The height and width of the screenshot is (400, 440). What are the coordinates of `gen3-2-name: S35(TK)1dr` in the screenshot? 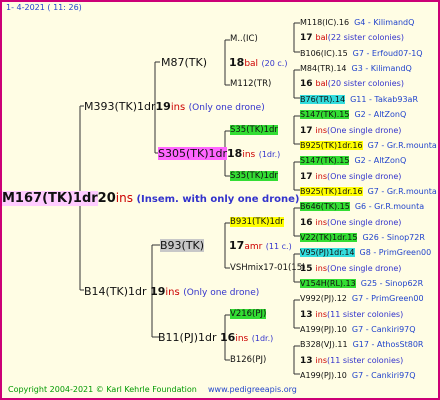 It's located at (254, 130).